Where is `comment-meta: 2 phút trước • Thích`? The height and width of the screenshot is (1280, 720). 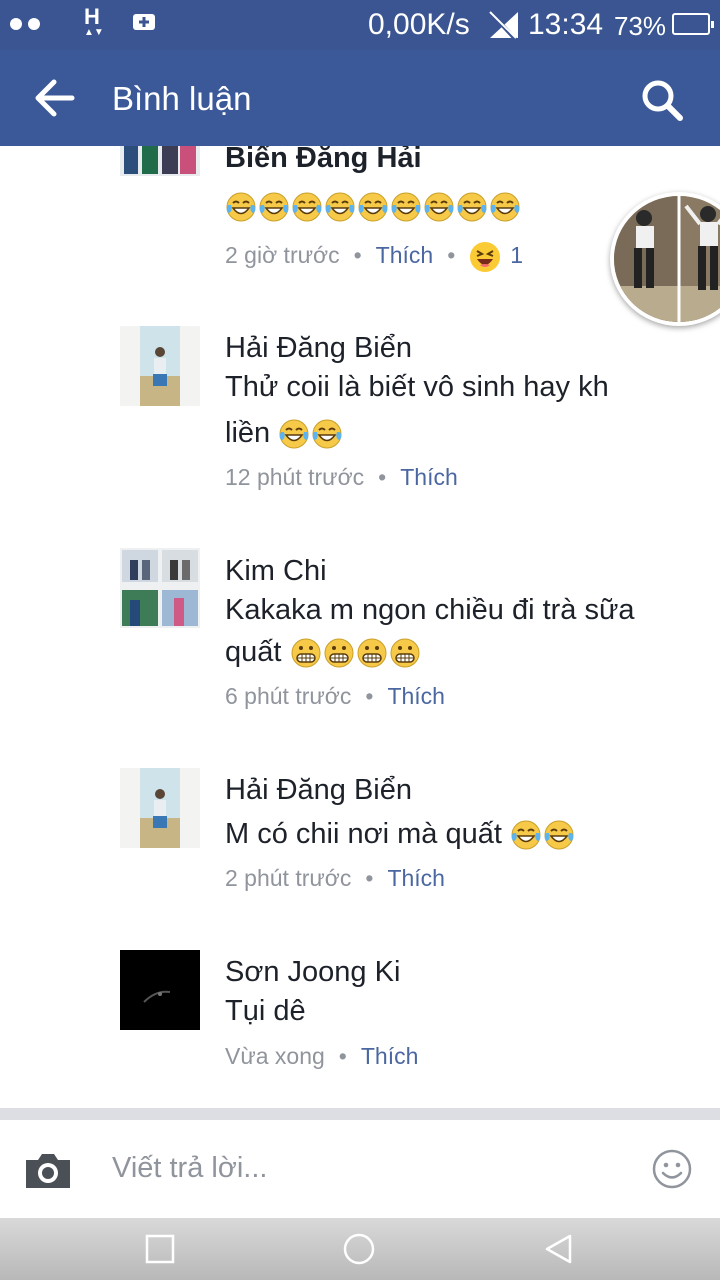 comment-meta: 2 phút trước • Thích is located at coordinates (335, 878).